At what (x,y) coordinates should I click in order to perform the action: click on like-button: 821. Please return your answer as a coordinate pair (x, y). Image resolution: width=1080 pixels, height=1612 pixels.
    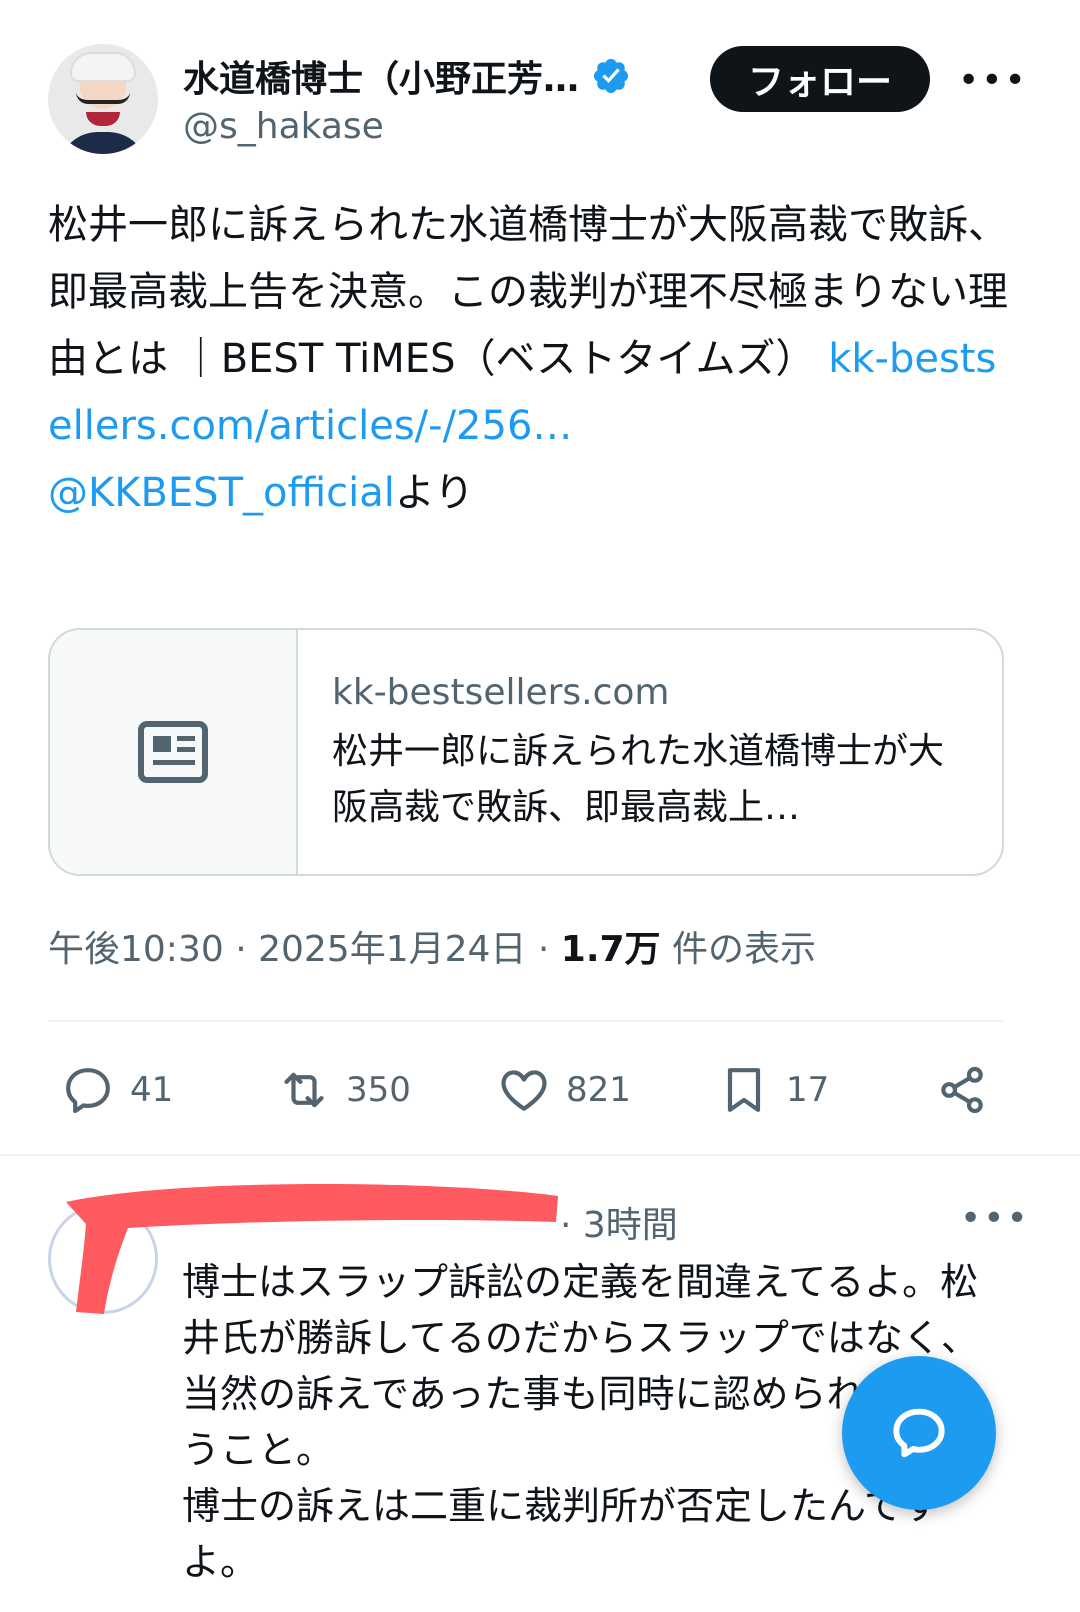
    Looking at the image, I should click on (563, 1090).